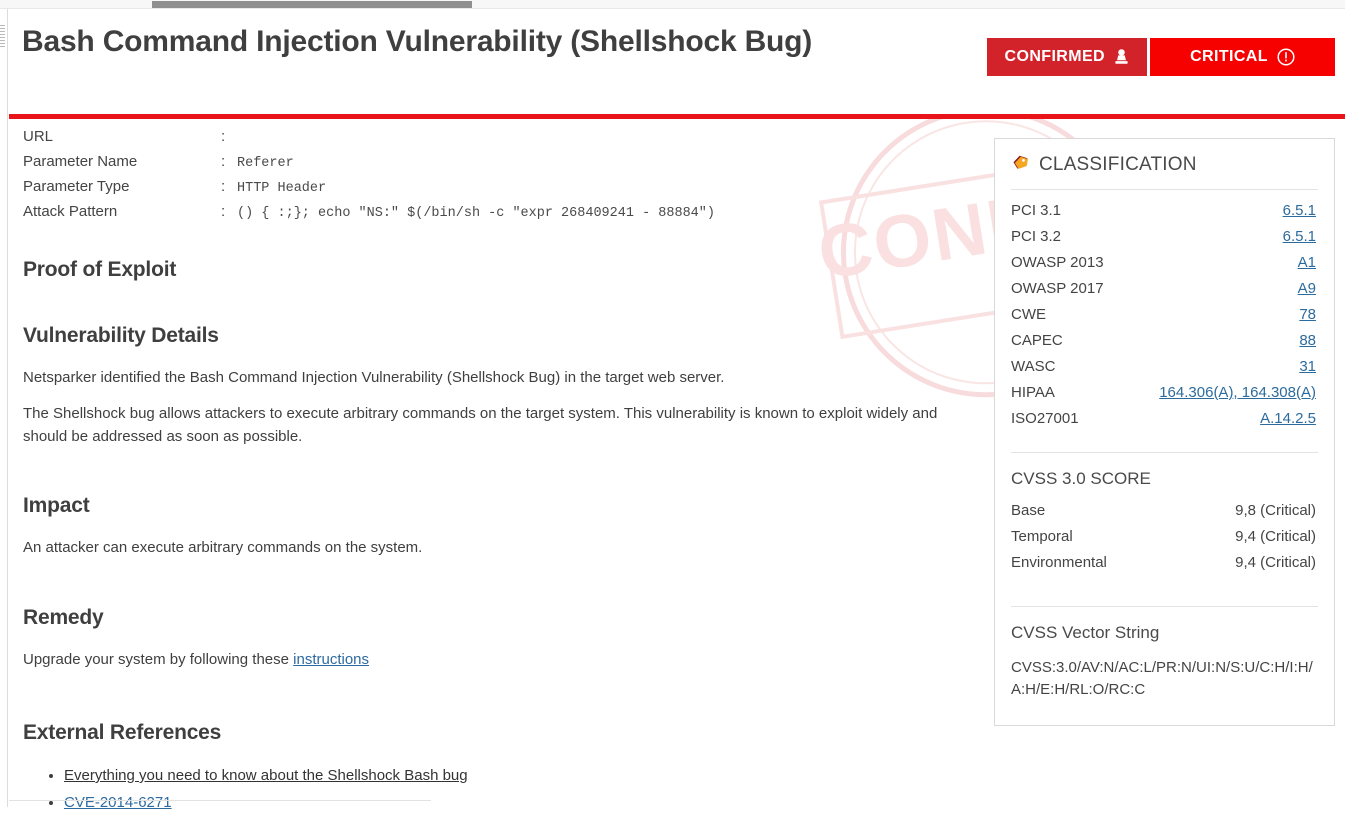 This screenshot has width=1345, height=816. What do you see at coordinates (63, 617) in the screenshot?
I see `heading-remedy: Remedy` at bounding box center [63, 617].